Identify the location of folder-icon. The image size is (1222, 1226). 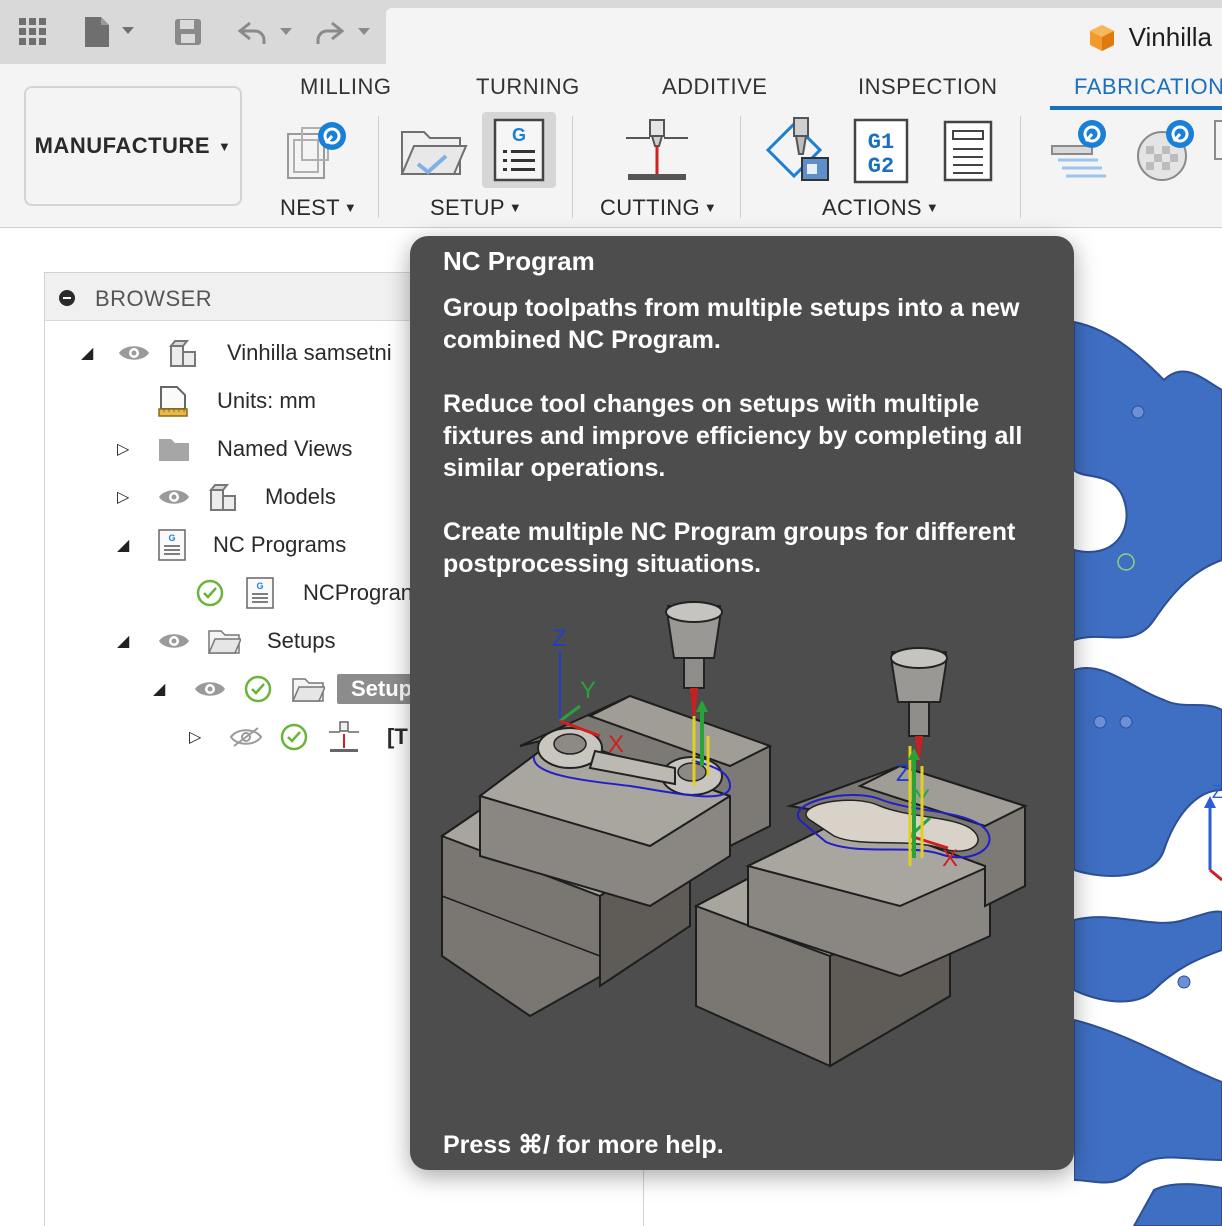
(174, 449).